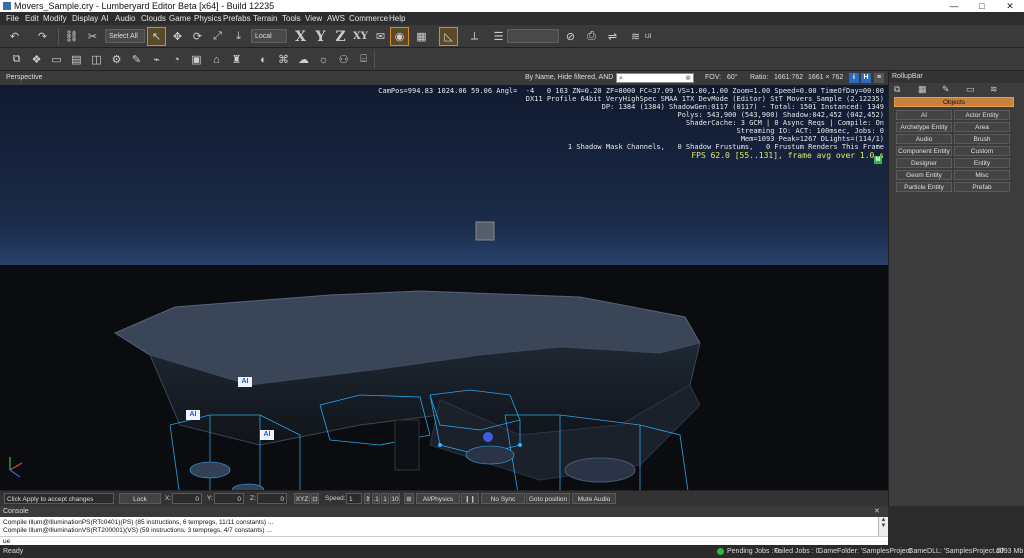 Image resolution: width=1024 pixels, height=558 pixels. What do you see at coordinates (42, 36) in the screenshot?
I see `redo-icon: ↷` at bounding box center [42, 36].